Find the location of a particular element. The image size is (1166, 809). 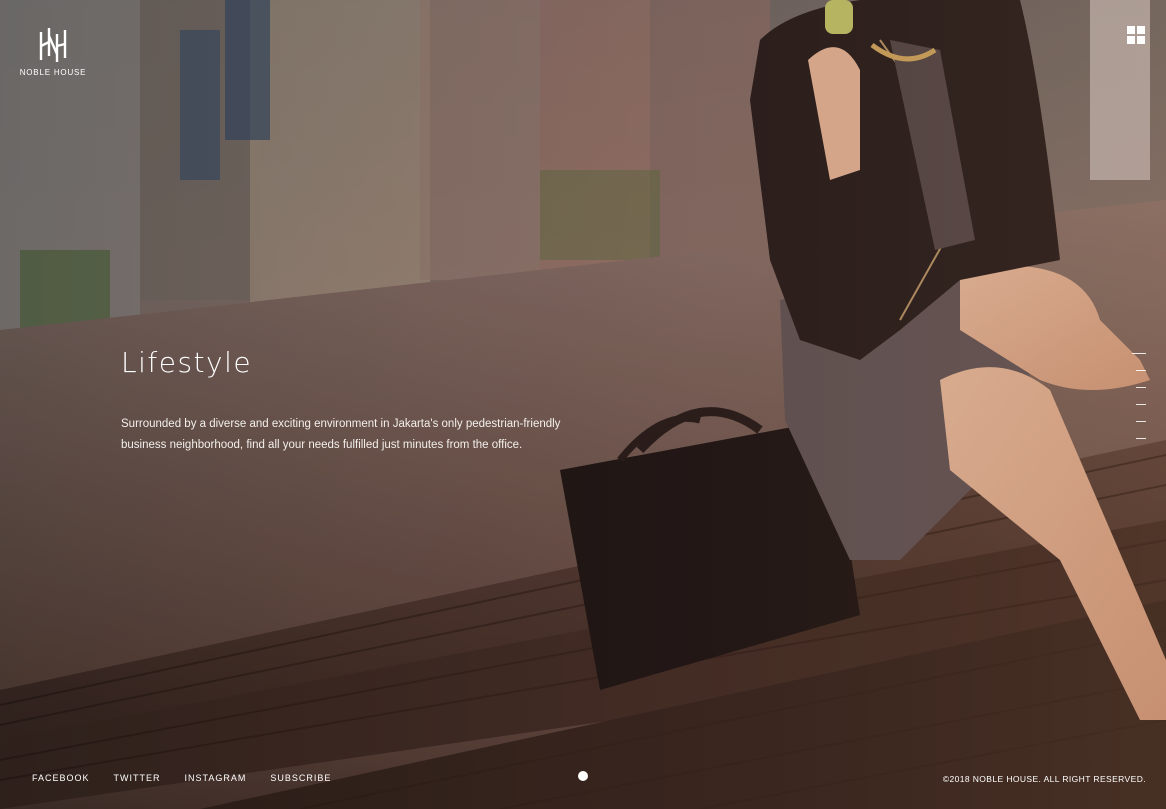

section-nav is located at coordinates (1139, 404).